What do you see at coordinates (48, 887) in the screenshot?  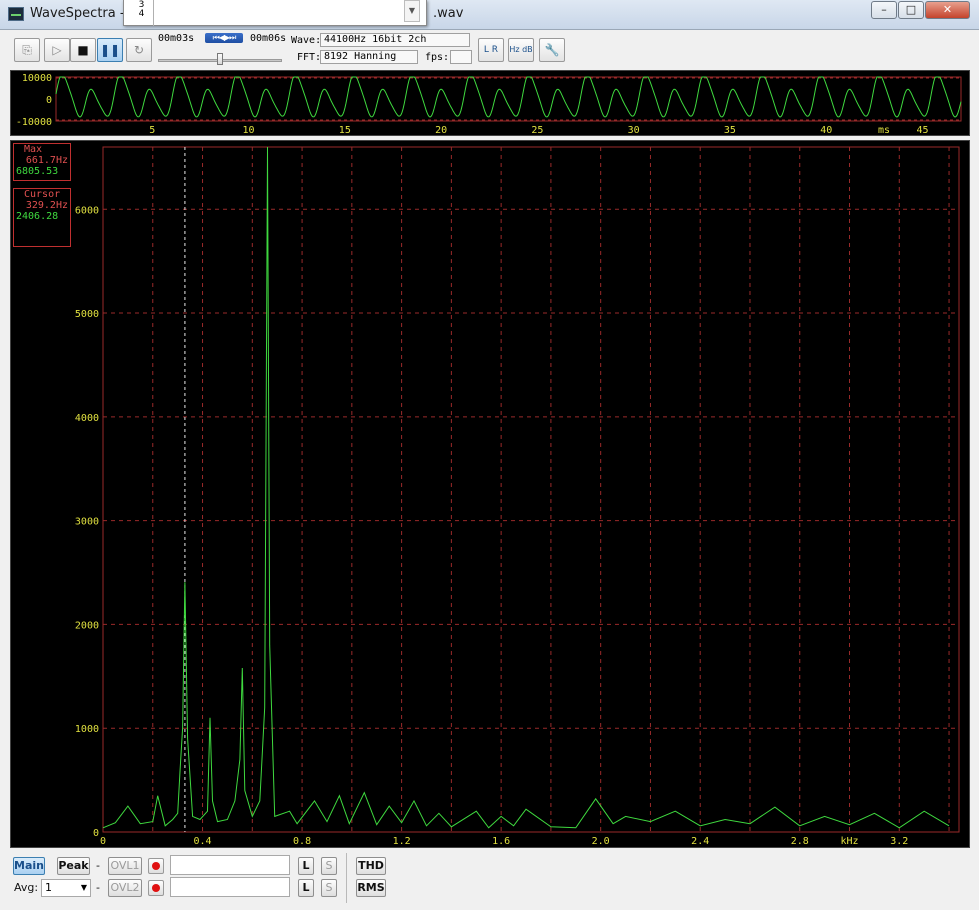 I see `avg-value: 1` at bounding box center [48, 887].